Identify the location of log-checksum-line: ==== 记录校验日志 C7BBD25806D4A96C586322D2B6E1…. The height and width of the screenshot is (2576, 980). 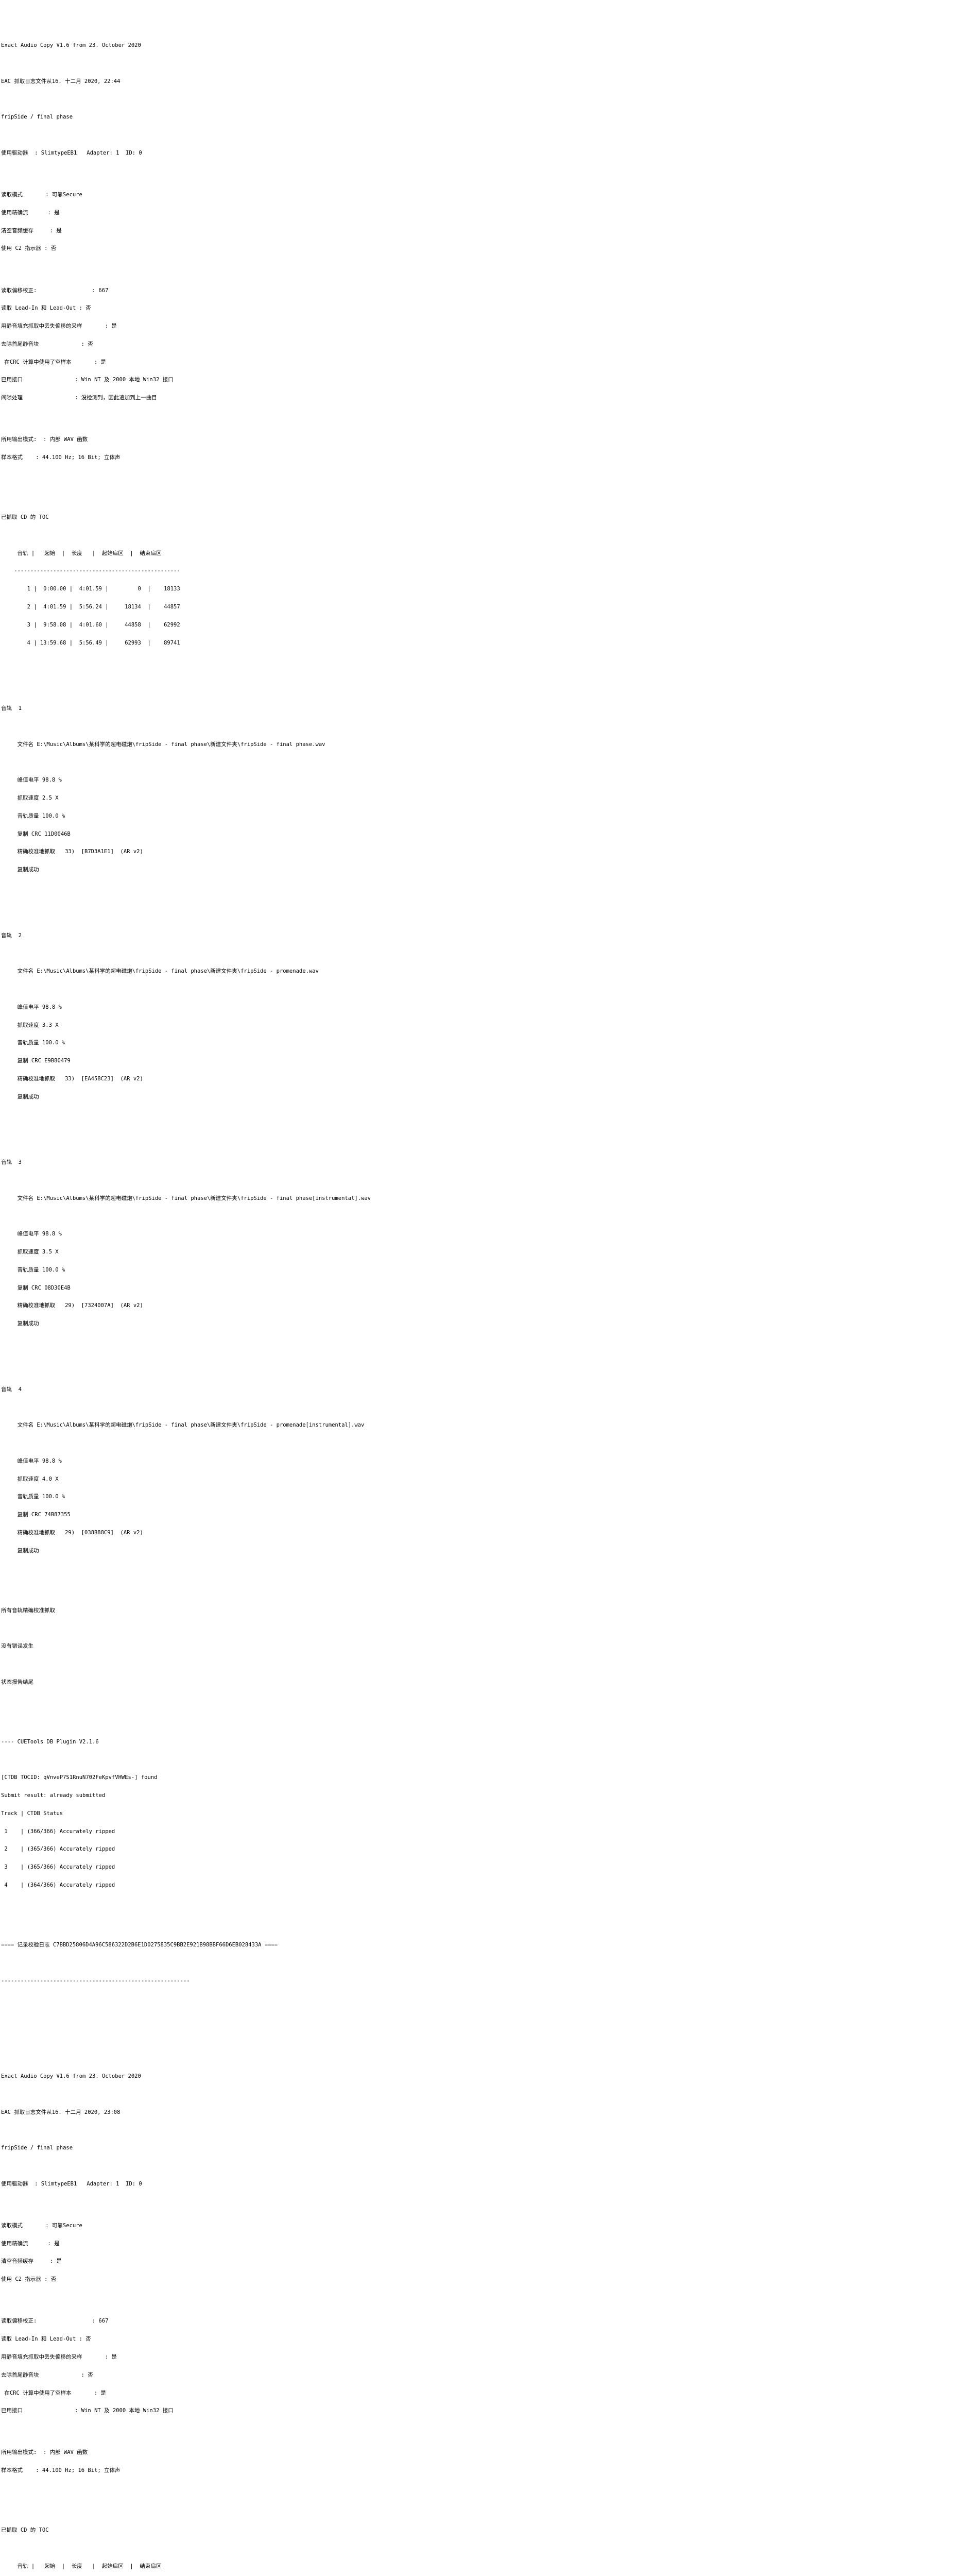
(140, 1944).